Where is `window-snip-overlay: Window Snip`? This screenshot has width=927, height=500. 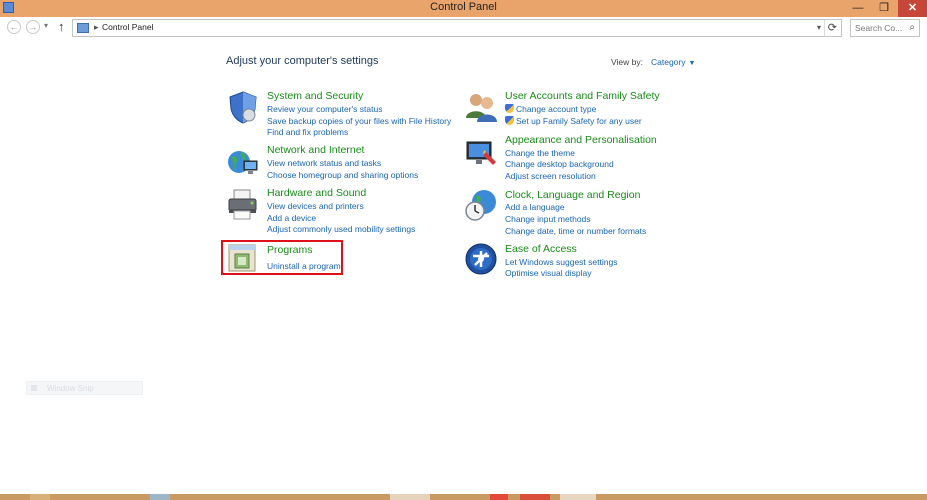 window-snip-overlay: Window Snip is located at coordinates (84, 388).